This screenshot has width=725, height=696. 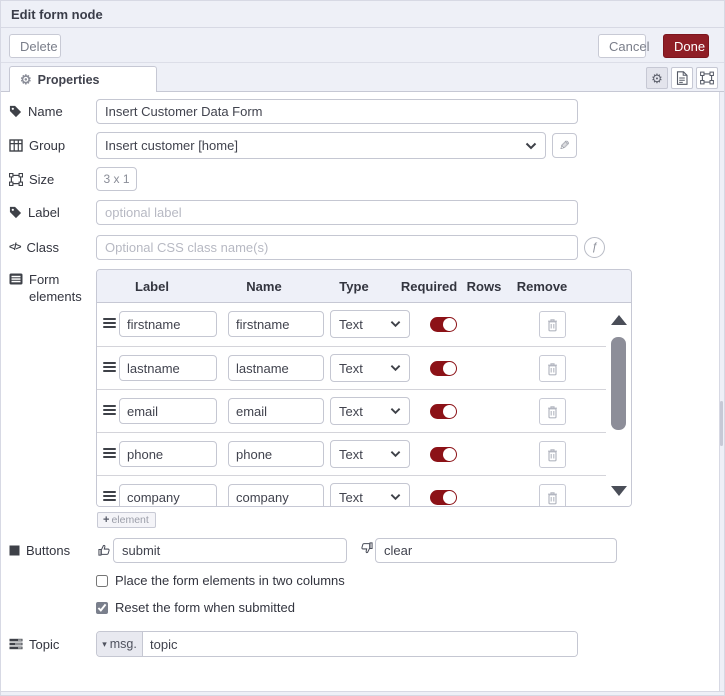 What do you see at coordinates (321, 145) in the screenshot?
I see `group-select: Insert customer [home]` at bounding box center [321, 145].